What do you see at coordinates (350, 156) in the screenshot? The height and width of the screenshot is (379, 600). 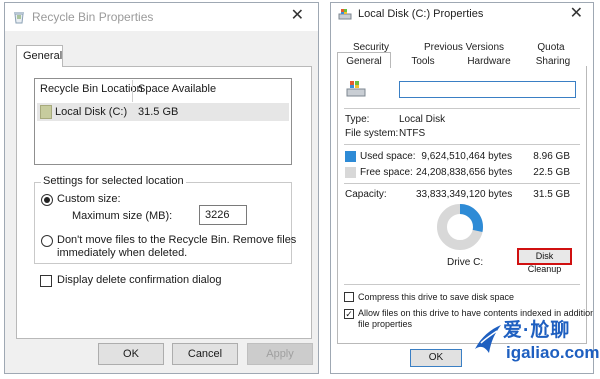 I see `used-space-swatch` at bounding box center [350, 156].